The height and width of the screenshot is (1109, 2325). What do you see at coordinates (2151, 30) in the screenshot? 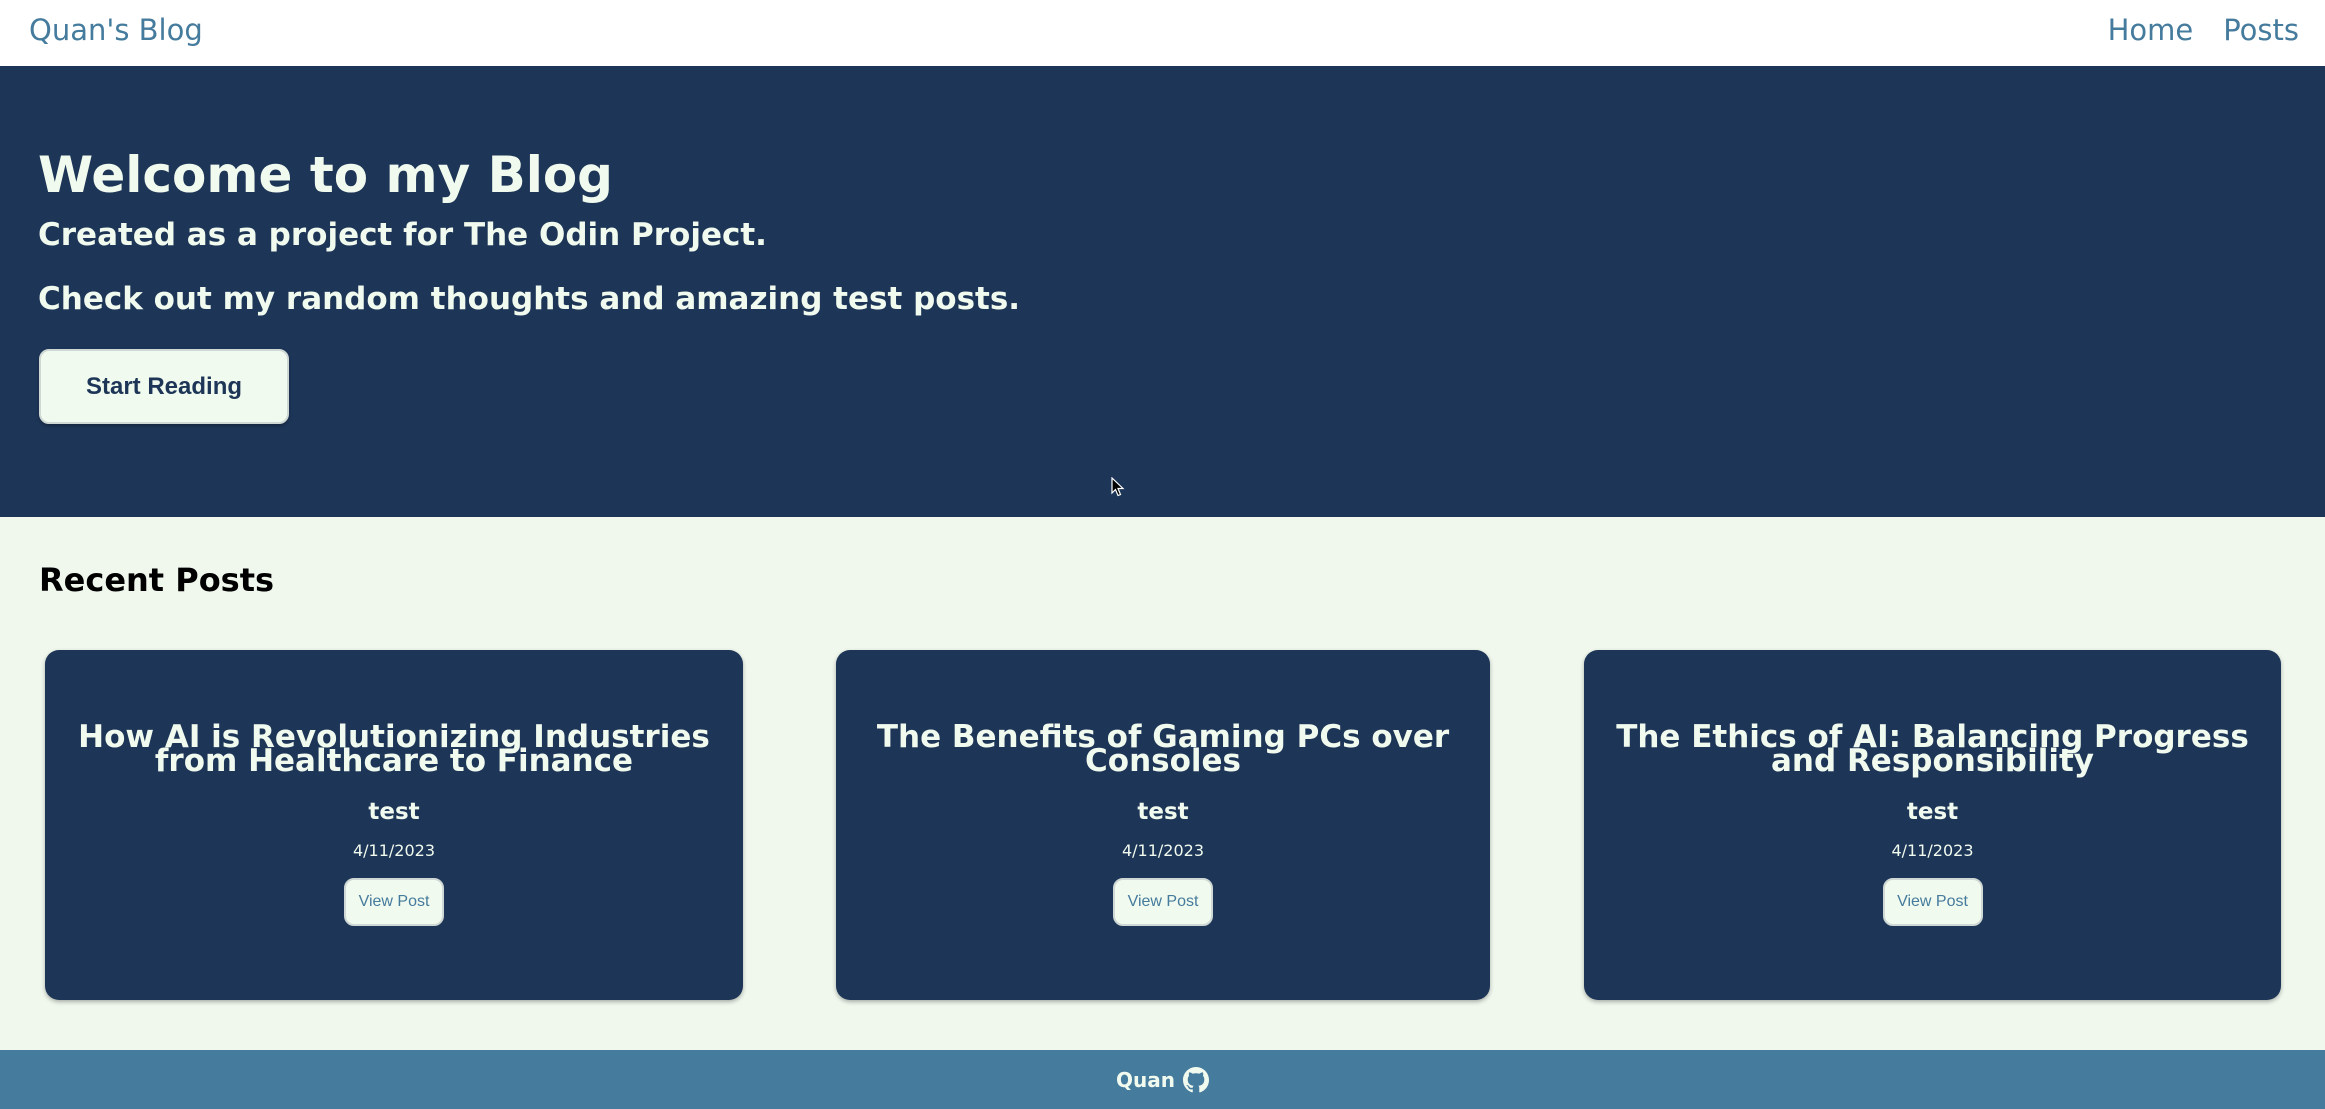
I see `nav-home-link: Home` at bounding box center [2151, 30].